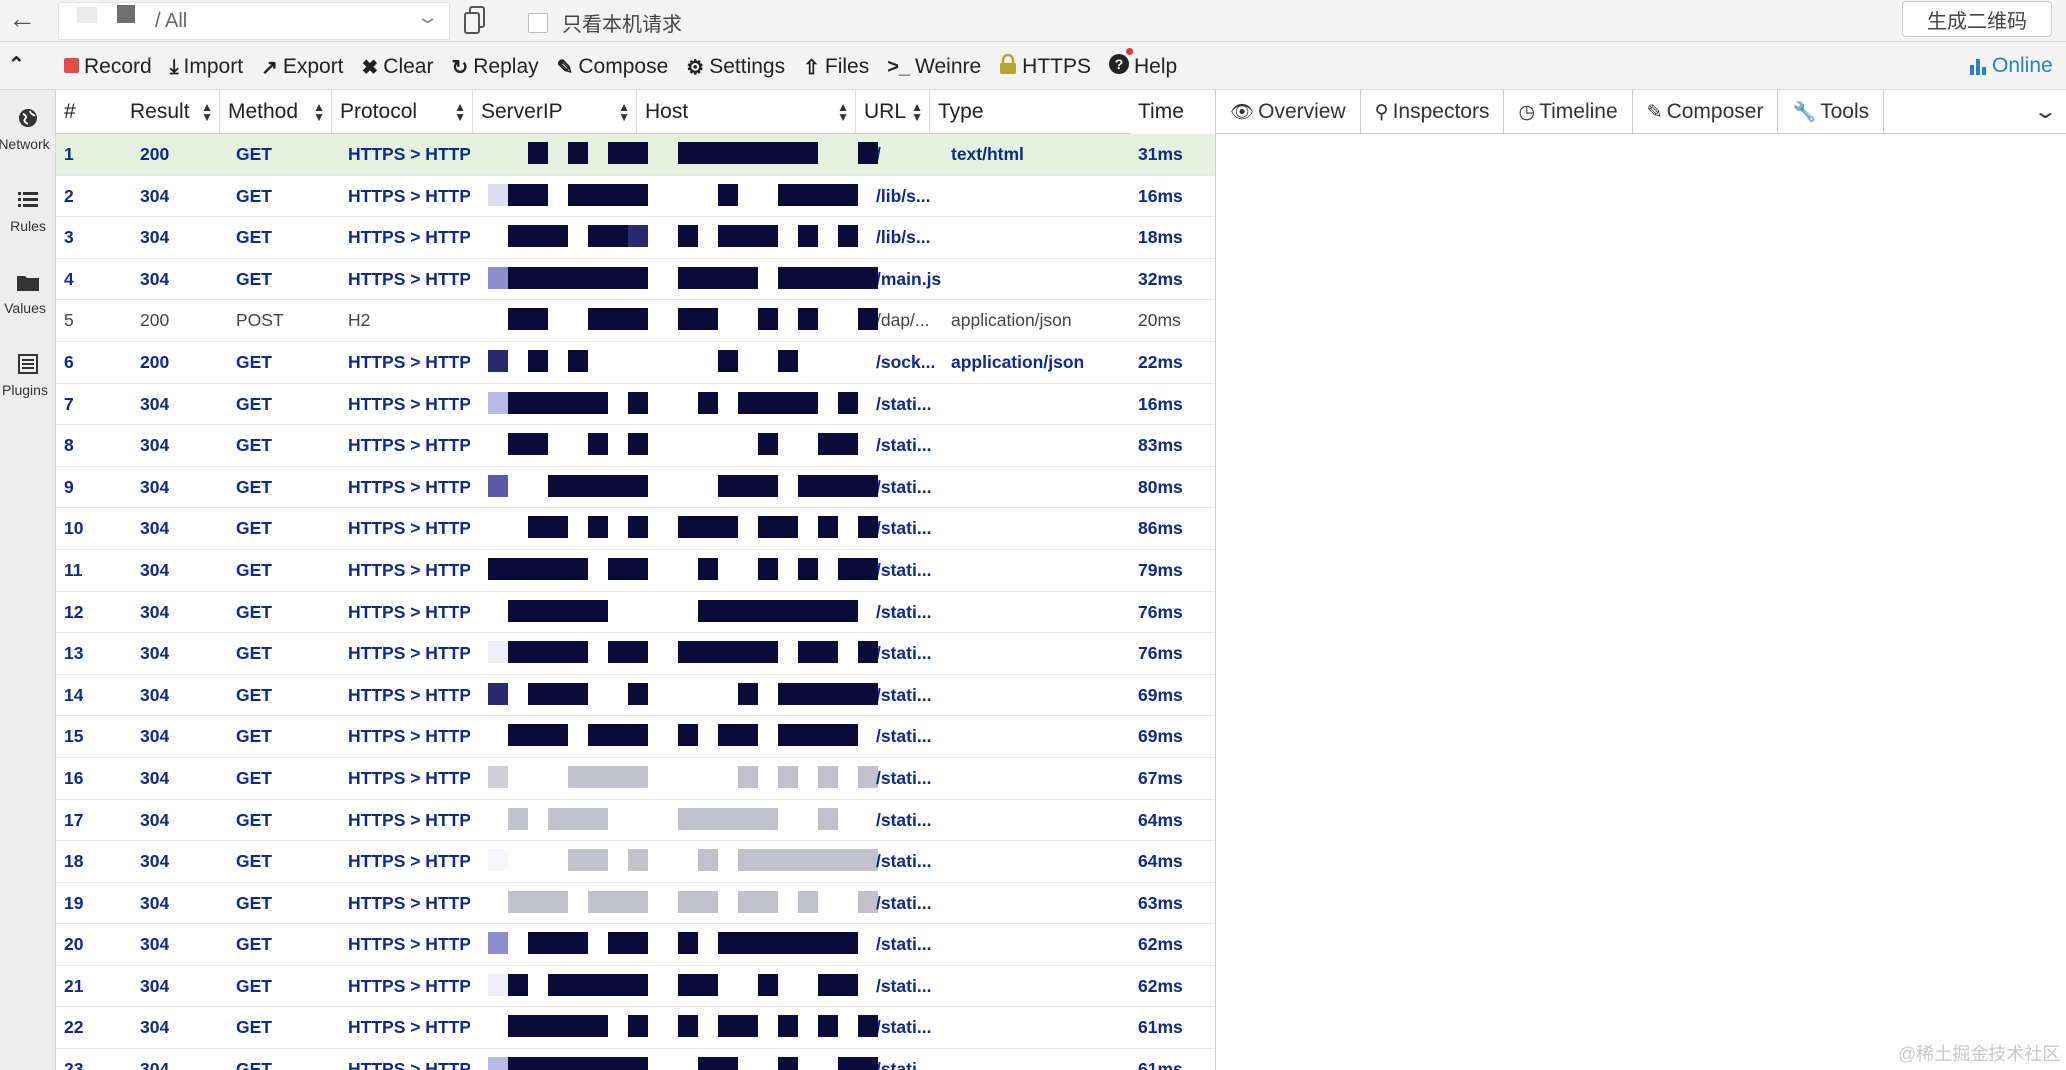 This screenshot has height=1070, width=2066. What do you see at coordinates (1831, 112) in the screenshot?
I see `tab-tools: 🔧 Tools` at bounding box center [1831, 112].